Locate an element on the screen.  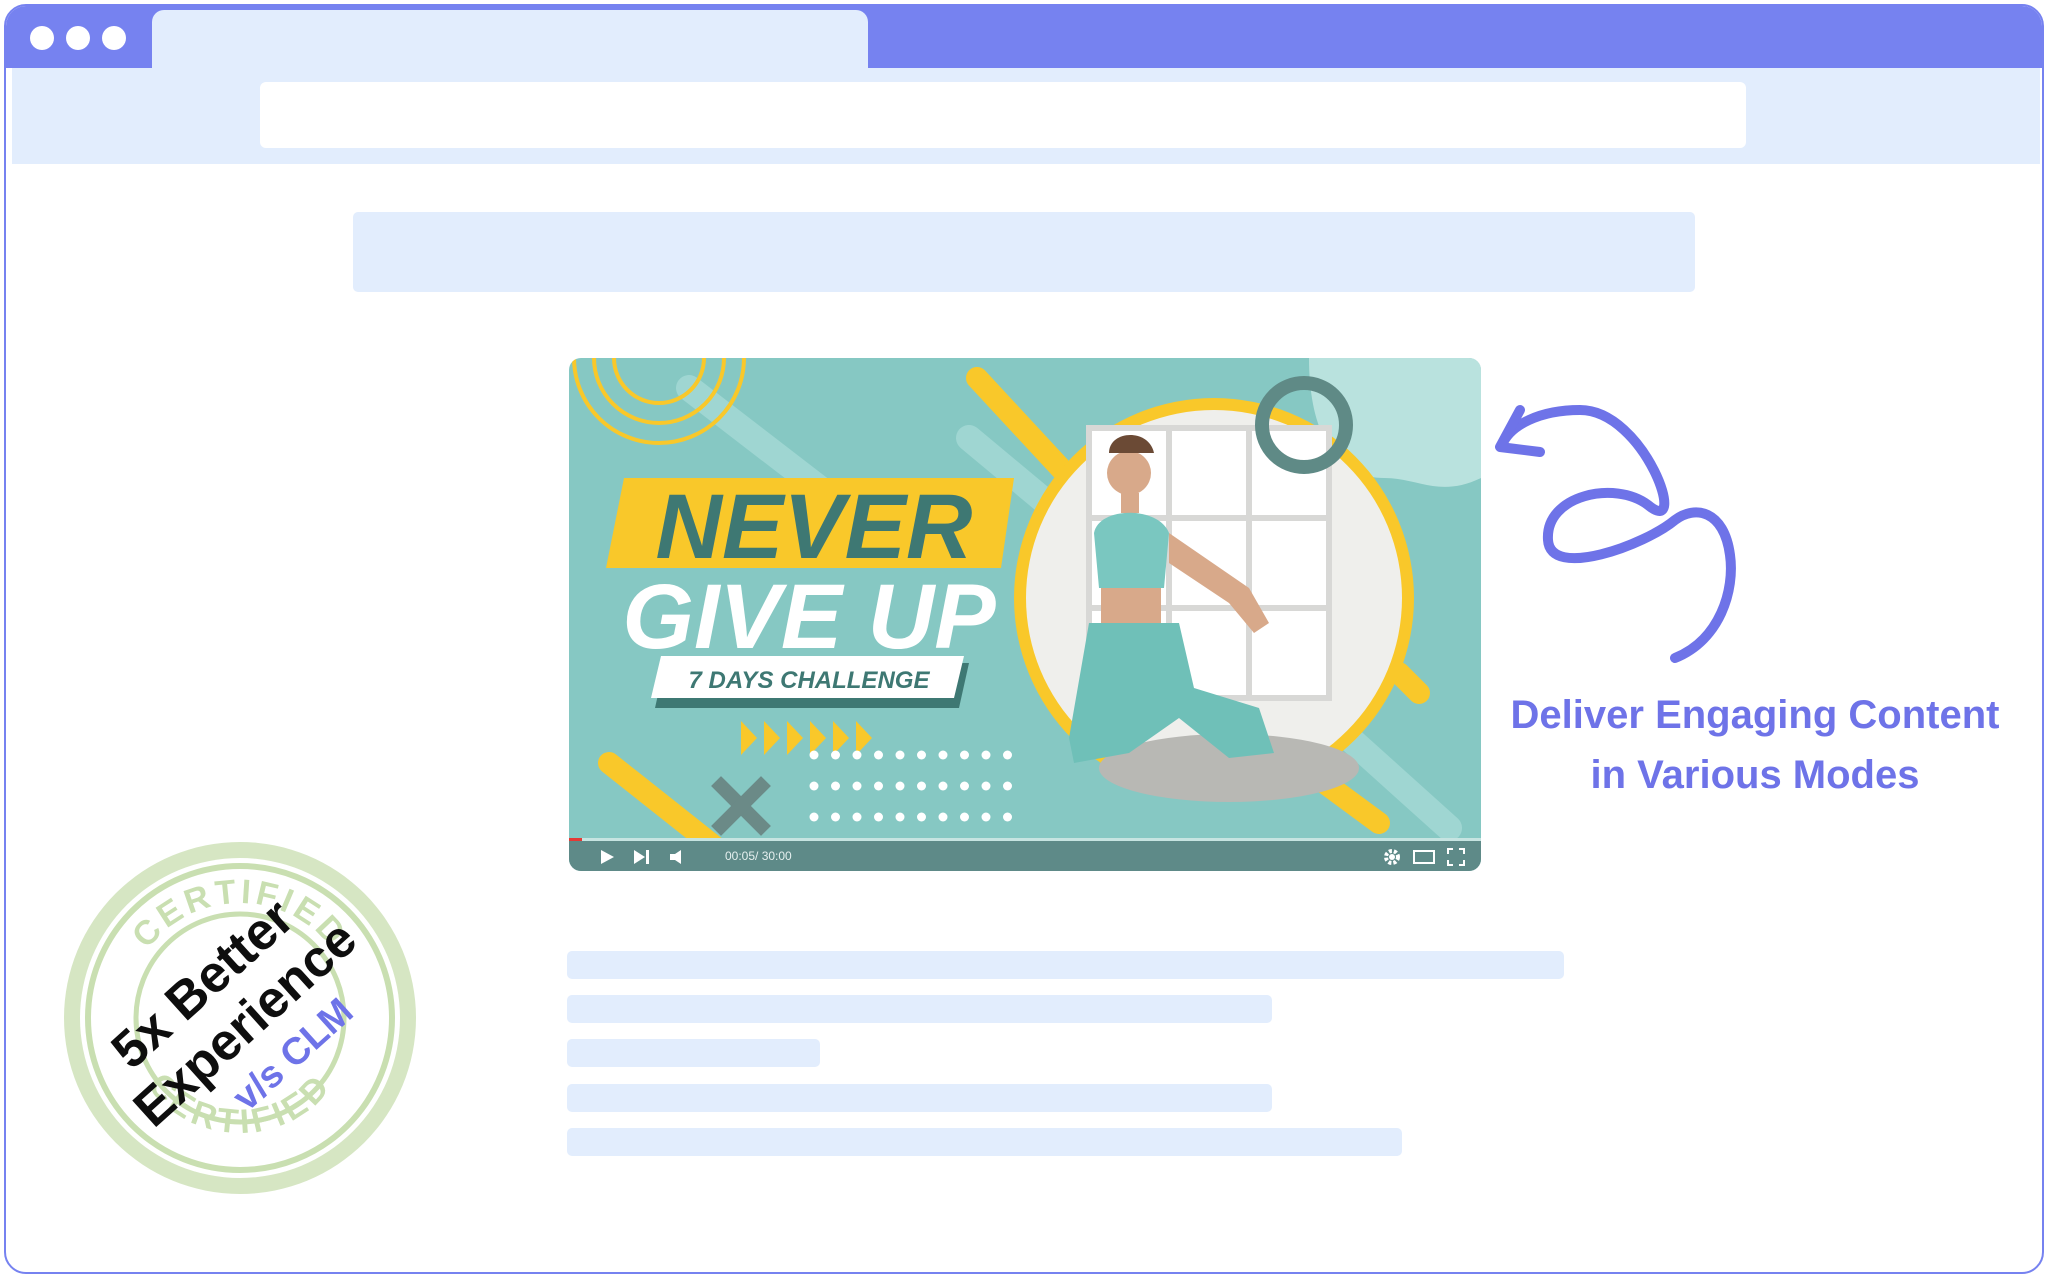
curly-arrow-icon is located at coordinates (1615, 533).